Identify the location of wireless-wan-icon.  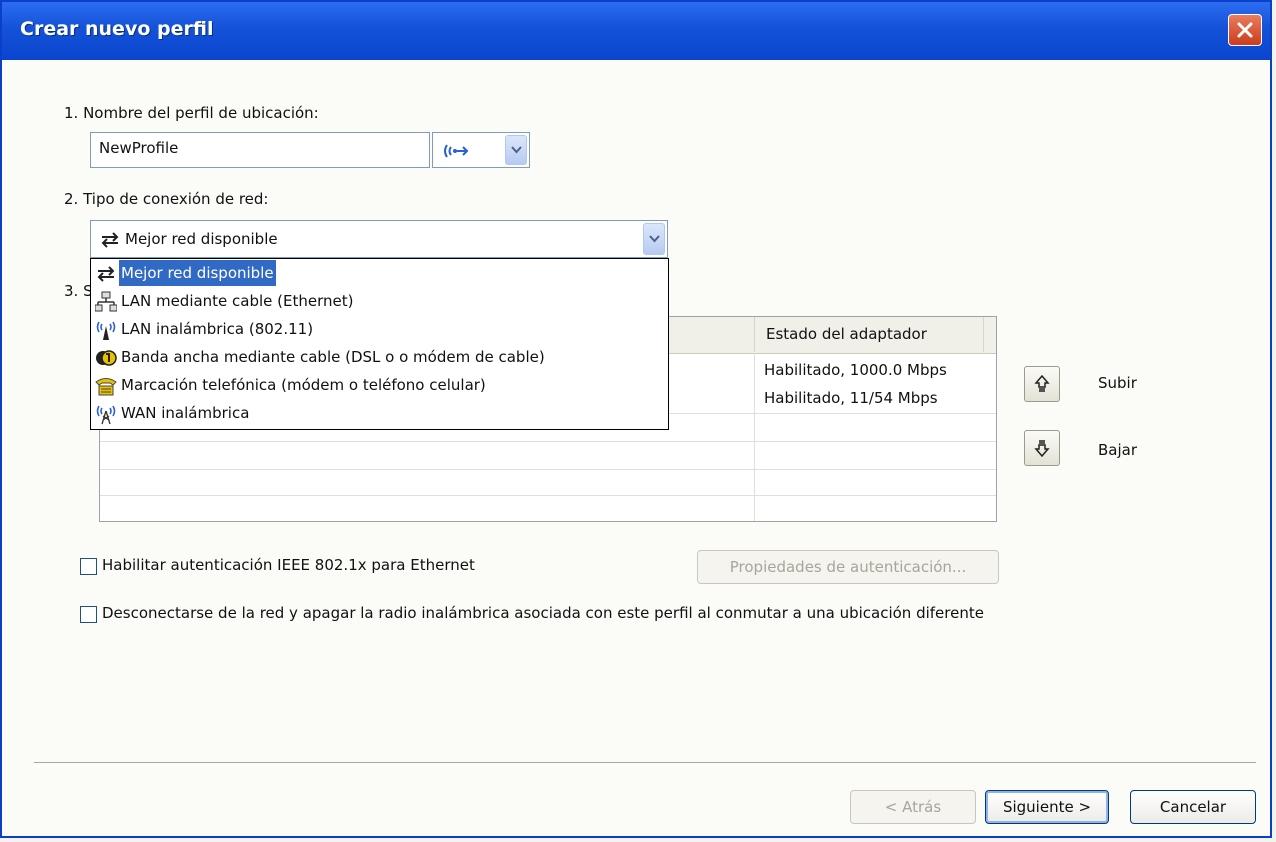
(106, 415).